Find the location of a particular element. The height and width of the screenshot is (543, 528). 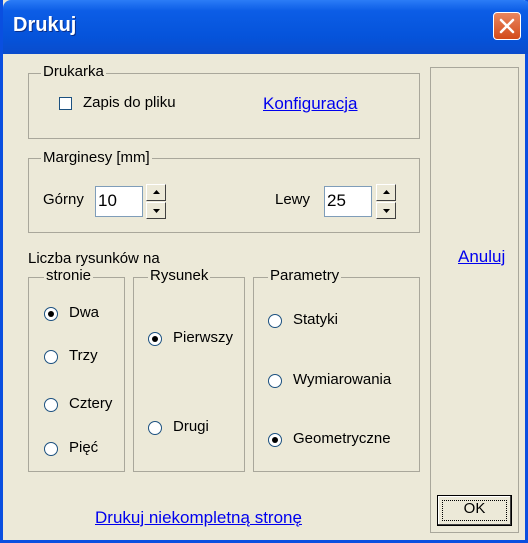

ok-button: OK is located at coordinates (474, 510).